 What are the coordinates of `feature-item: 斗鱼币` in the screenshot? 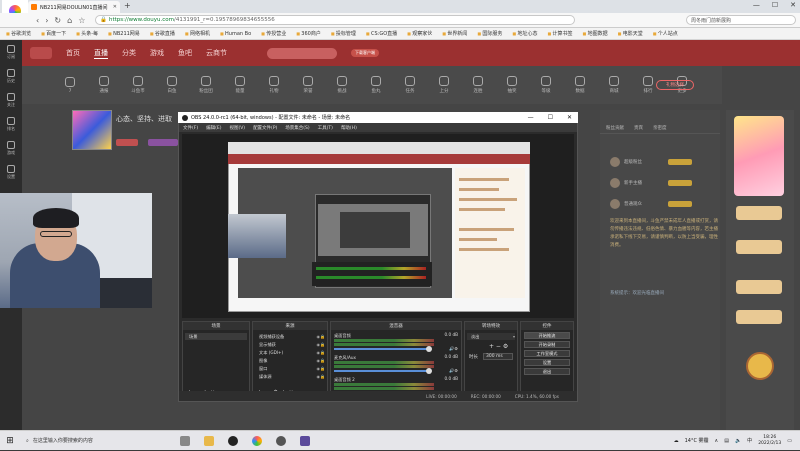 It's located at (138, 85).